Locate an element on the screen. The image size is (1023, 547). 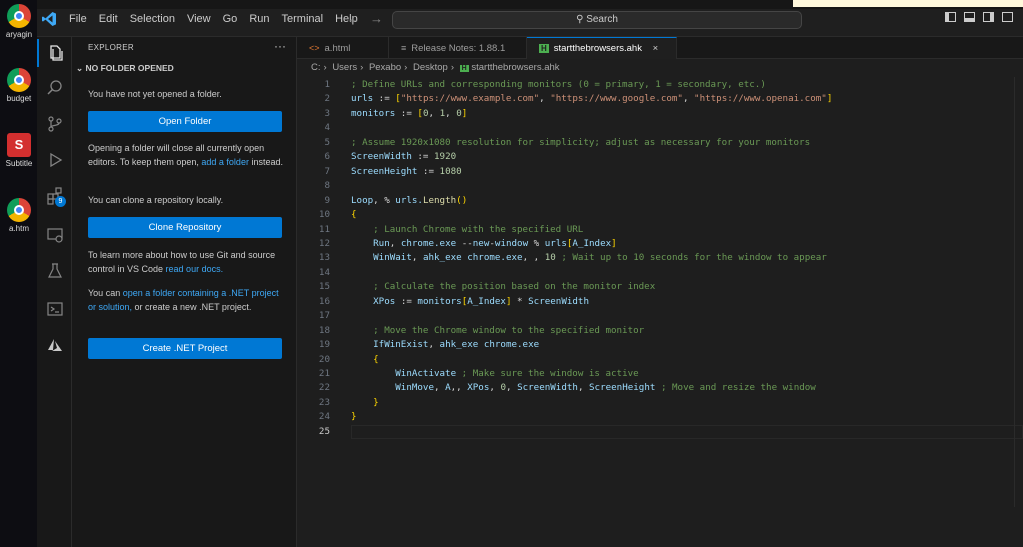
read-docs-link: read our docs. is located at coordinates (195, 269).